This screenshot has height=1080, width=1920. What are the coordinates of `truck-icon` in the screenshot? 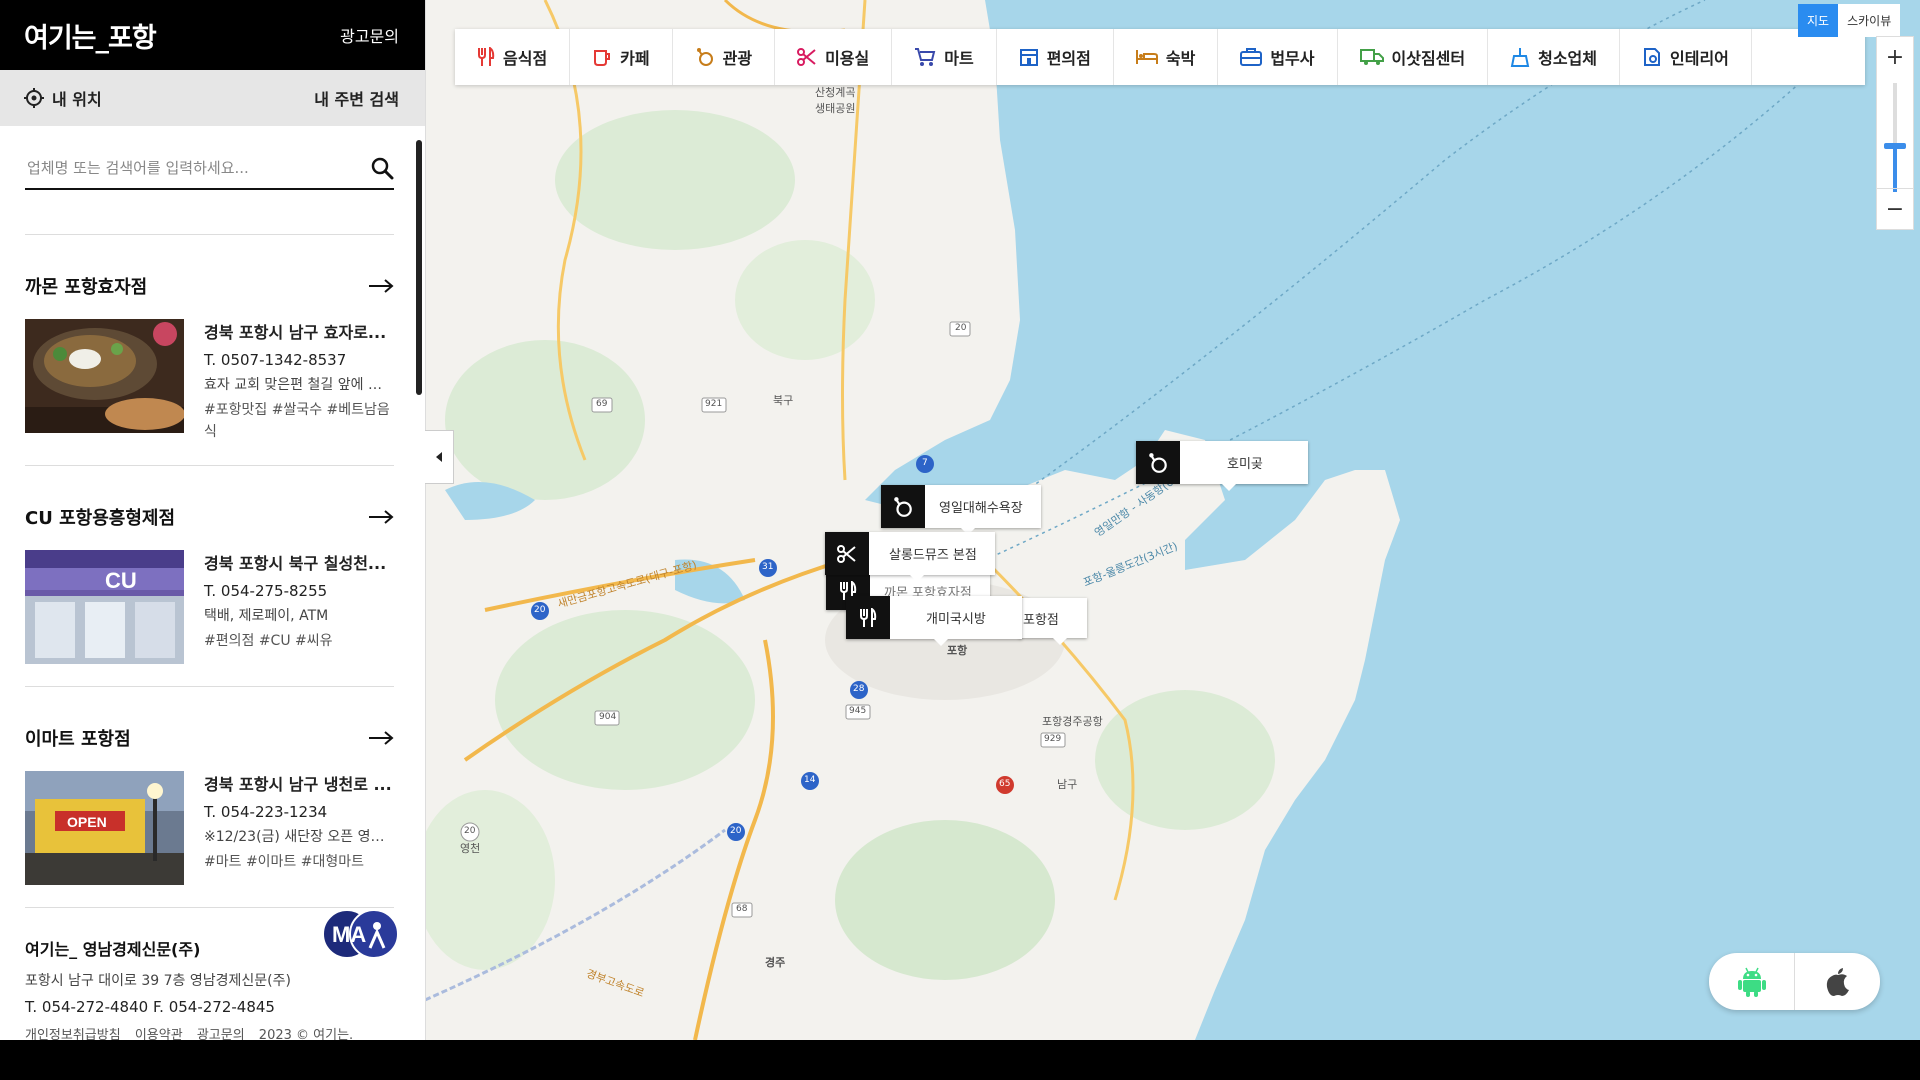 It's located at (1371, 57).